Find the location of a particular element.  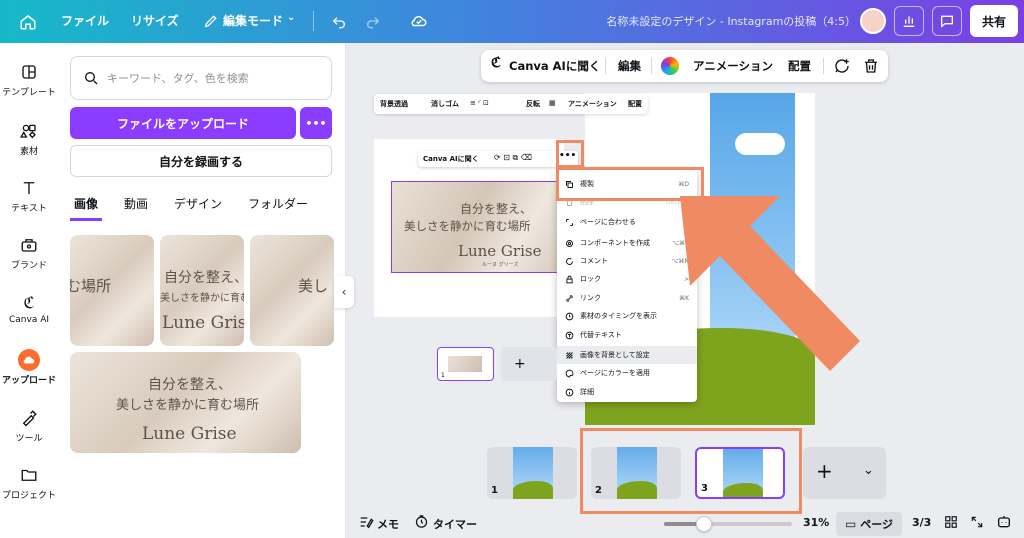

folder-icon is located at coordinates (29, 475).